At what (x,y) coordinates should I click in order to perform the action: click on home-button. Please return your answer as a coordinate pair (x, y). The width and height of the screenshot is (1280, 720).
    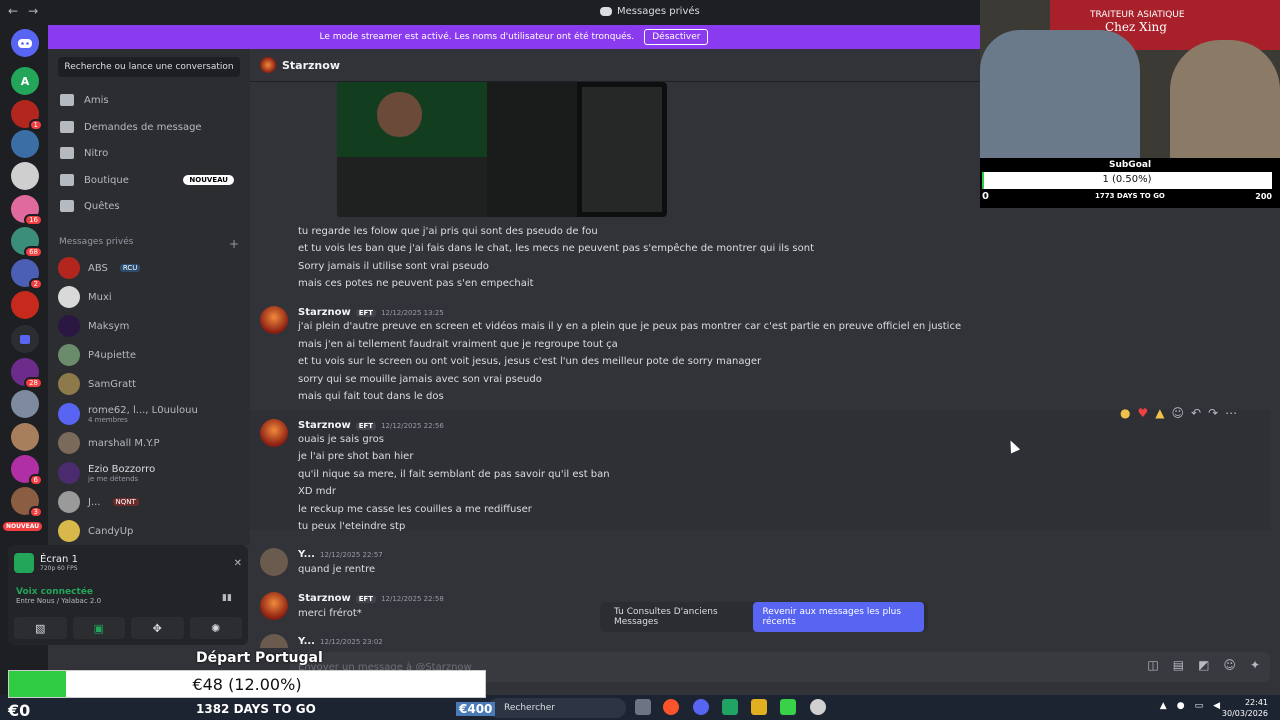
    Looking at the image, I should click on (25, 43).